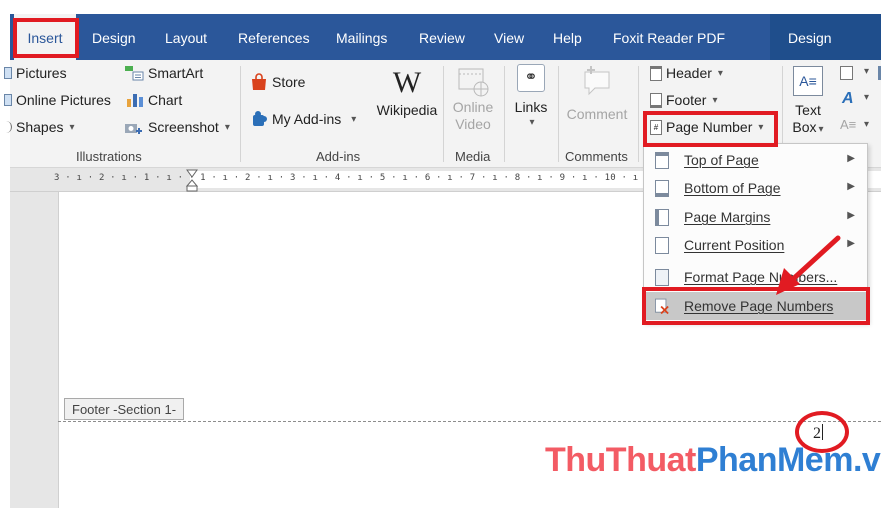 The width and height of the screenshot is (881, 508). Describe the element at coordinates (732, 188) in the screenshot. I see `menu-item-label: Bottom of Page` at that location.